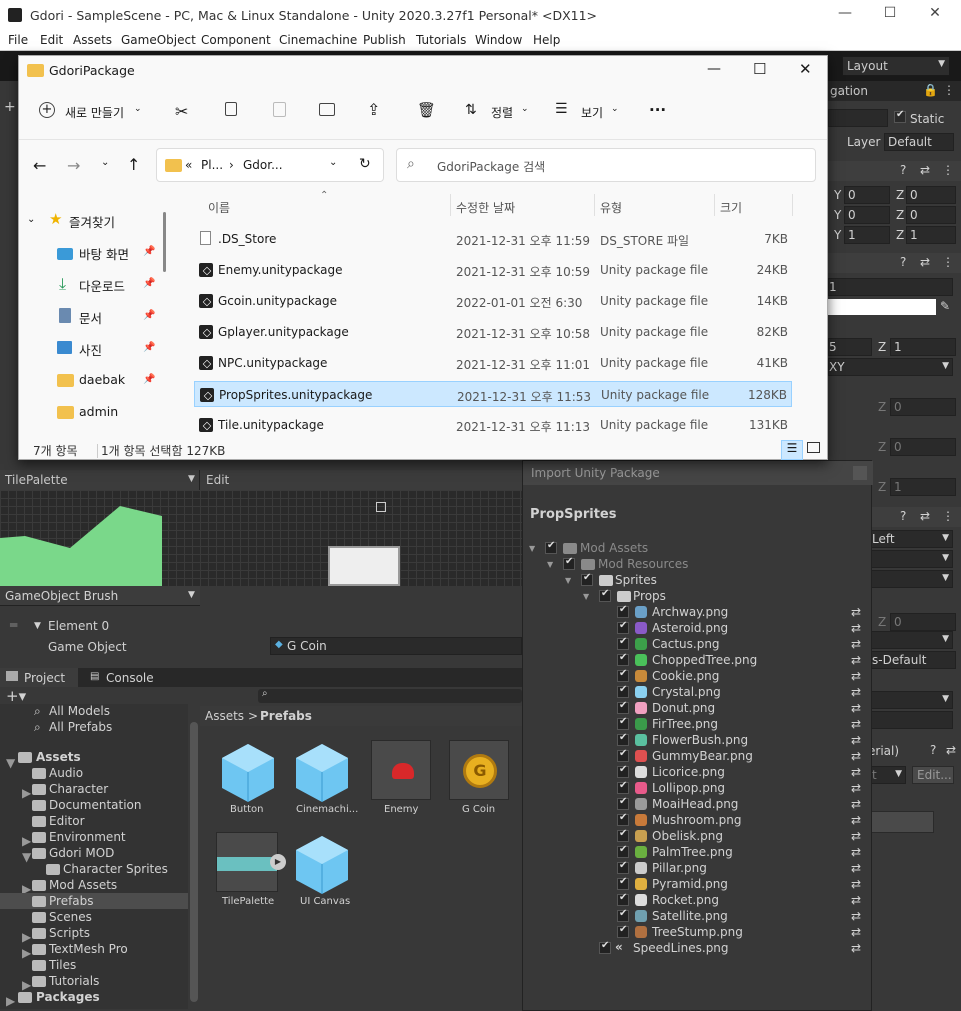  Describe the element at coordinates (31, 219) in the screenshot. I see `expand-icon: ⌄` at that location.